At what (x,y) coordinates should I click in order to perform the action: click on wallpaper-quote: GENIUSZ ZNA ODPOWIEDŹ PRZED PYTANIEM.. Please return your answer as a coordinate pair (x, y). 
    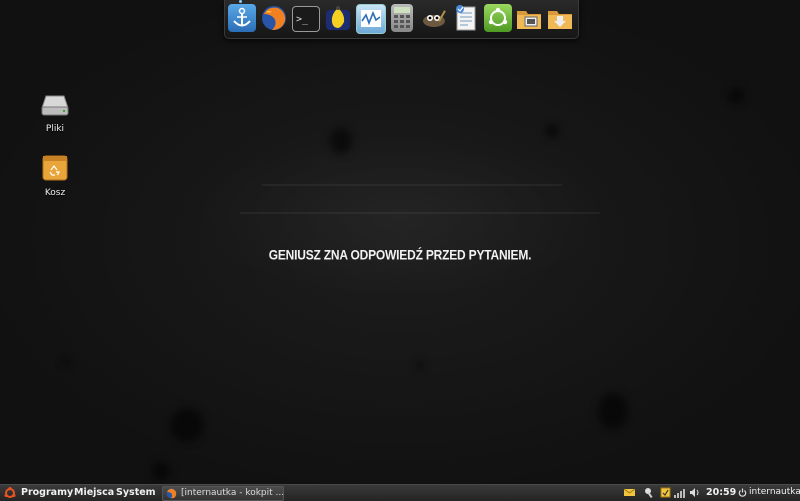
    Looking at the image, I should click on (400, 255).